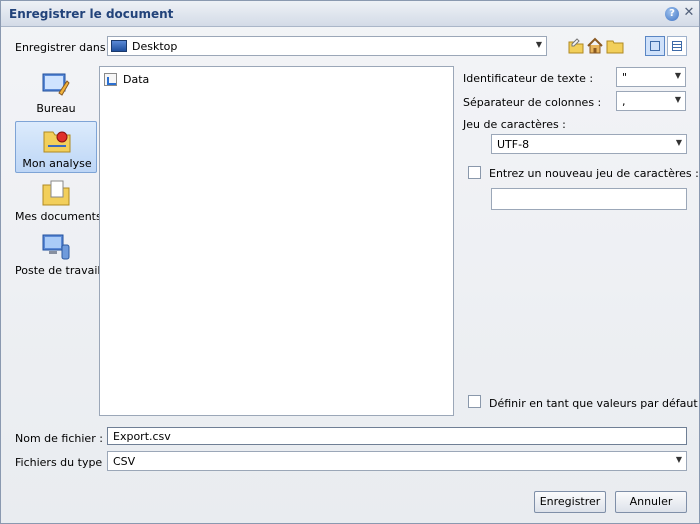 The image size is (700, 524). Describe the element at coordinates (651, 502) in the screenshot. I see `cancel-button: Annuler` at that location.